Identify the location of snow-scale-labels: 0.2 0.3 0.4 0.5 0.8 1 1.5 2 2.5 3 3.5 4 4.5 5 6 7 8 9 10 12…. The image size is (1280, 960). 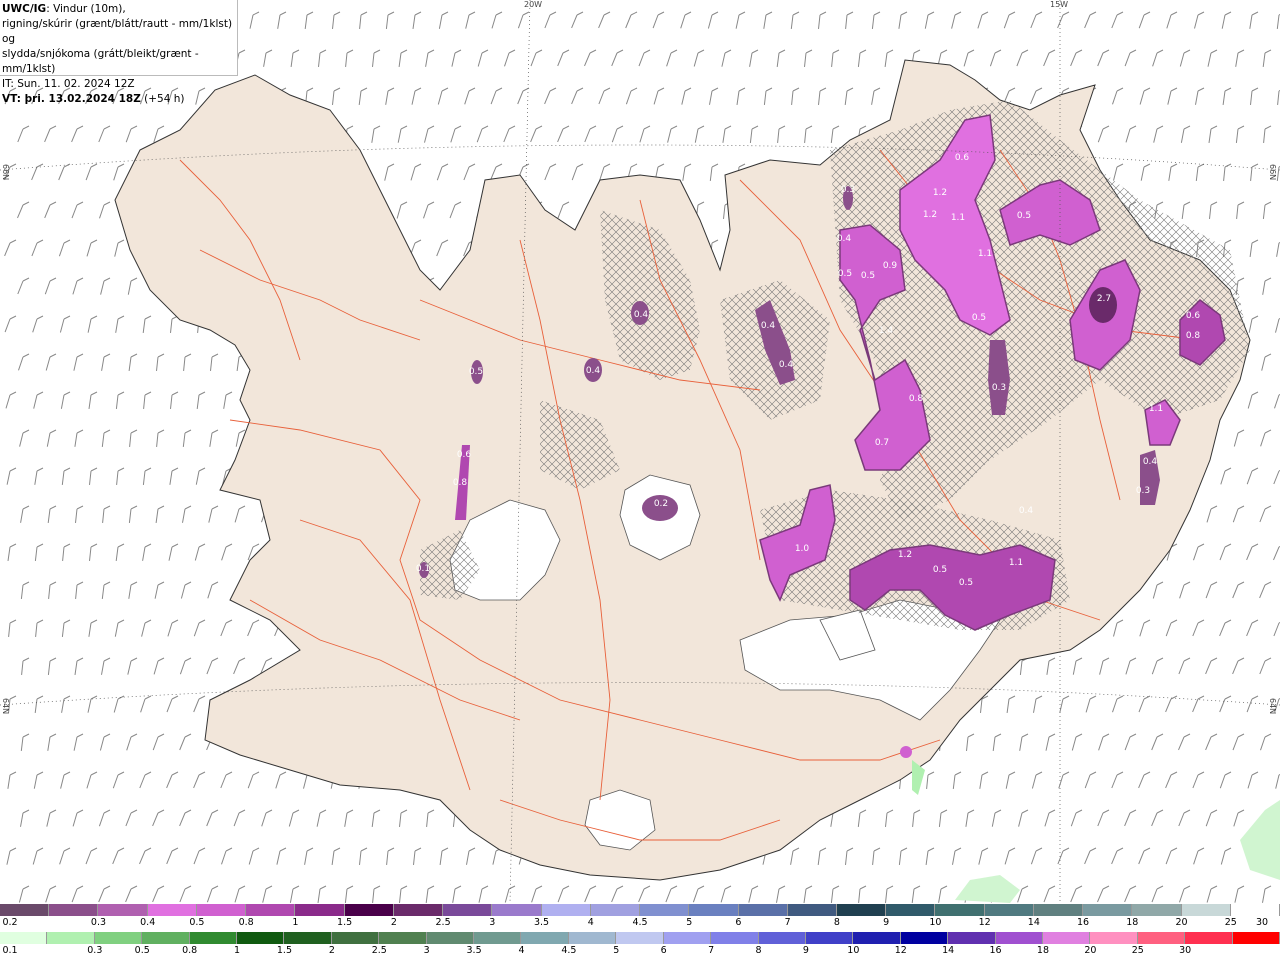
(640, 924).